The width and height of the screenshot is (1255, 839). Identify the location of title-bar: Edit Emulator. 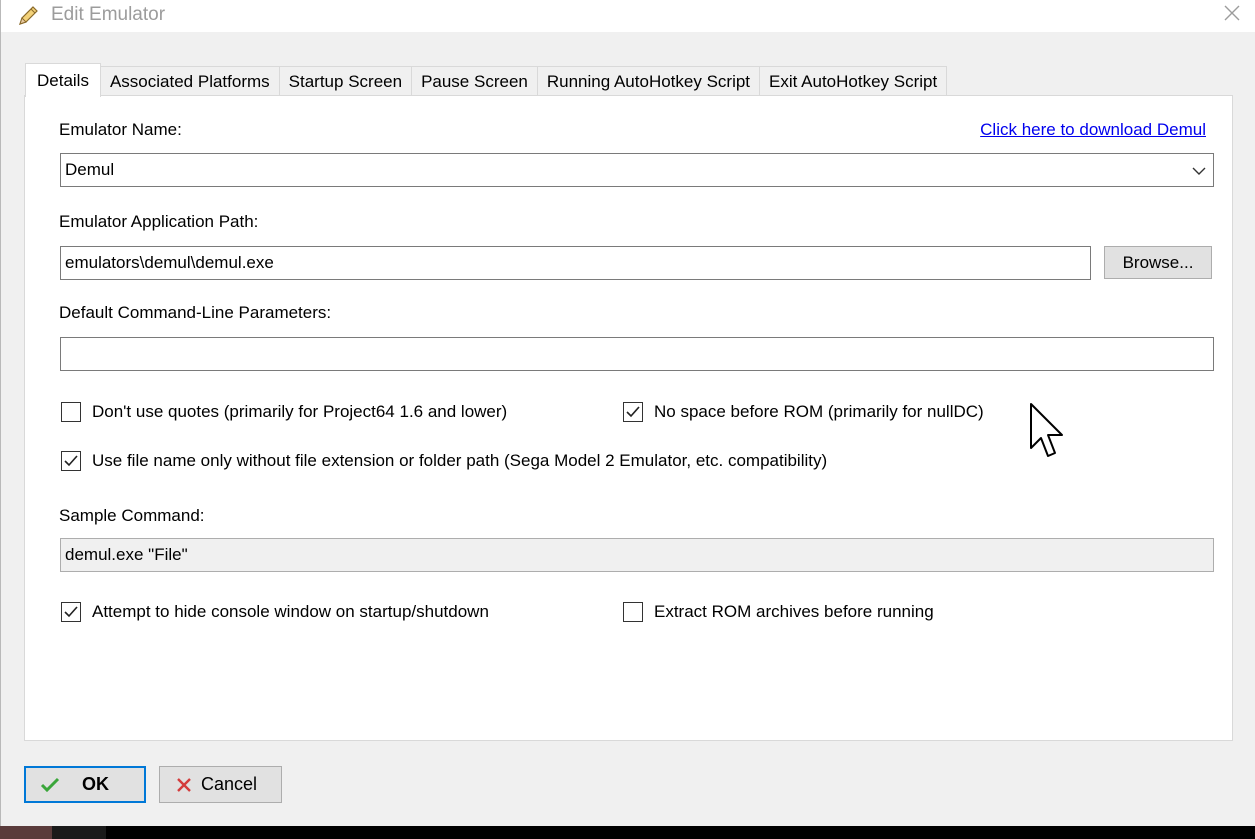
(628, 16).